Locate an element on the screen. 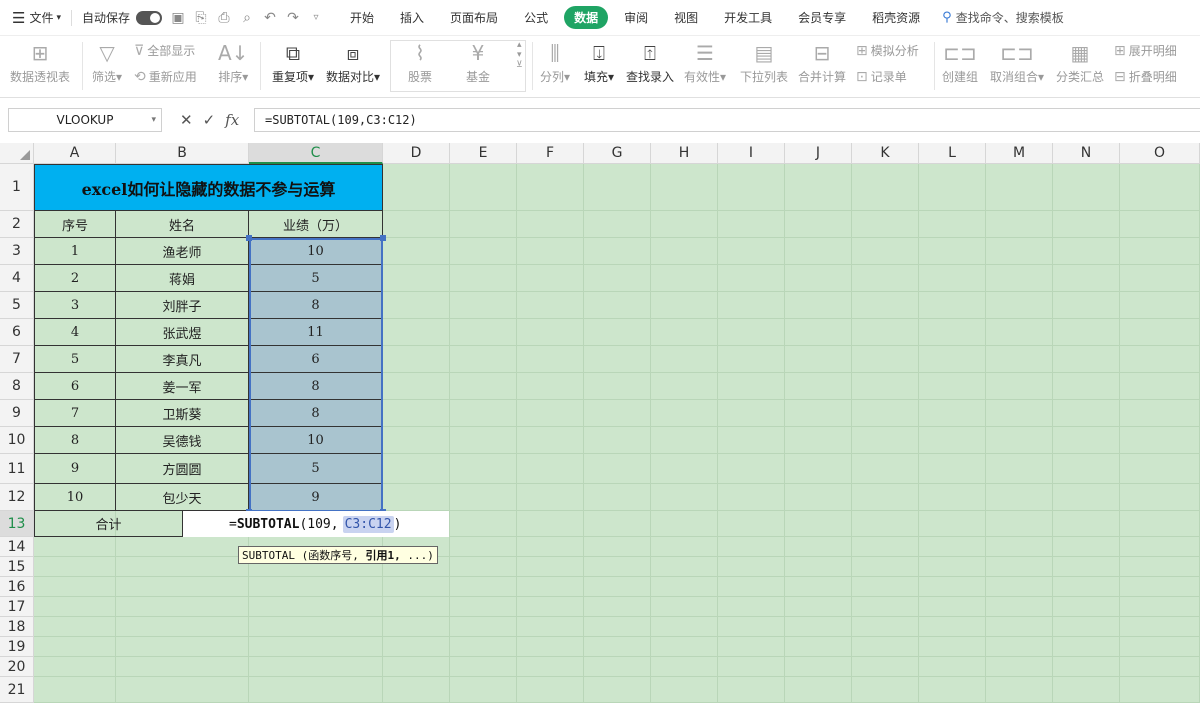 This screenshot has height=703, width=1200. expand-detail-button: ⊞ 展开明细 is located at coordinates (1145, 50).